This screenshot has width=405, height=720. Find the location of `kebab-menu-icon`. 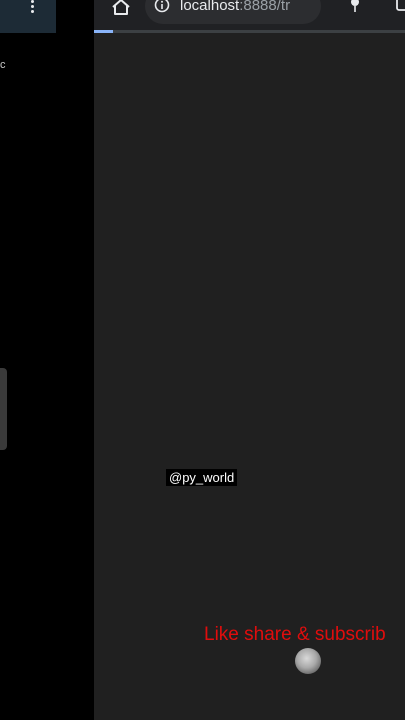

kebab-menu-icon is located at coordinates (32, 7).